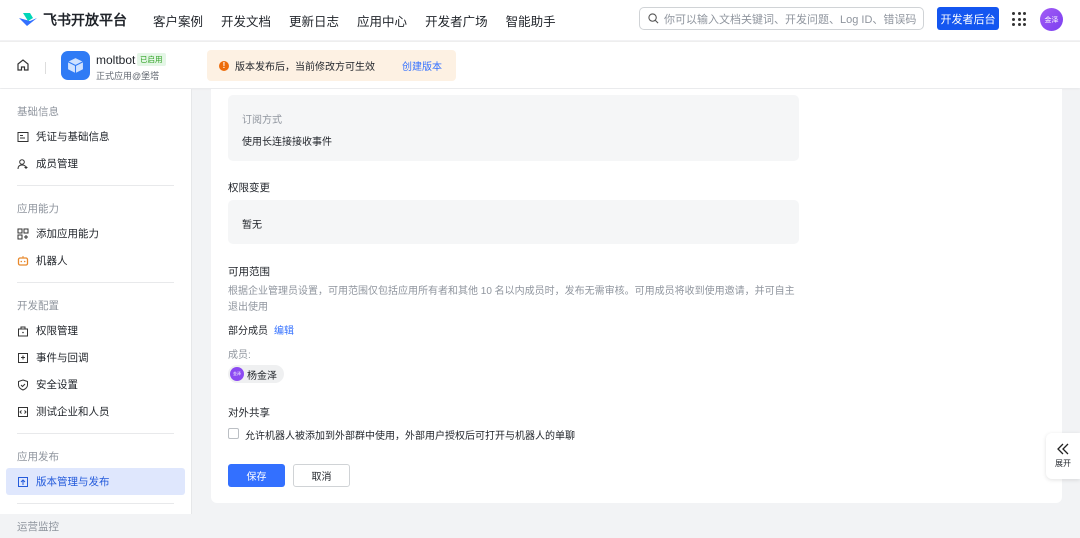 The width and height of the screenshot is (1080, 538). Describe the element at coordinates (1063, 456) in the screenshot. I see `expand-panel-button: 展开` at that location.